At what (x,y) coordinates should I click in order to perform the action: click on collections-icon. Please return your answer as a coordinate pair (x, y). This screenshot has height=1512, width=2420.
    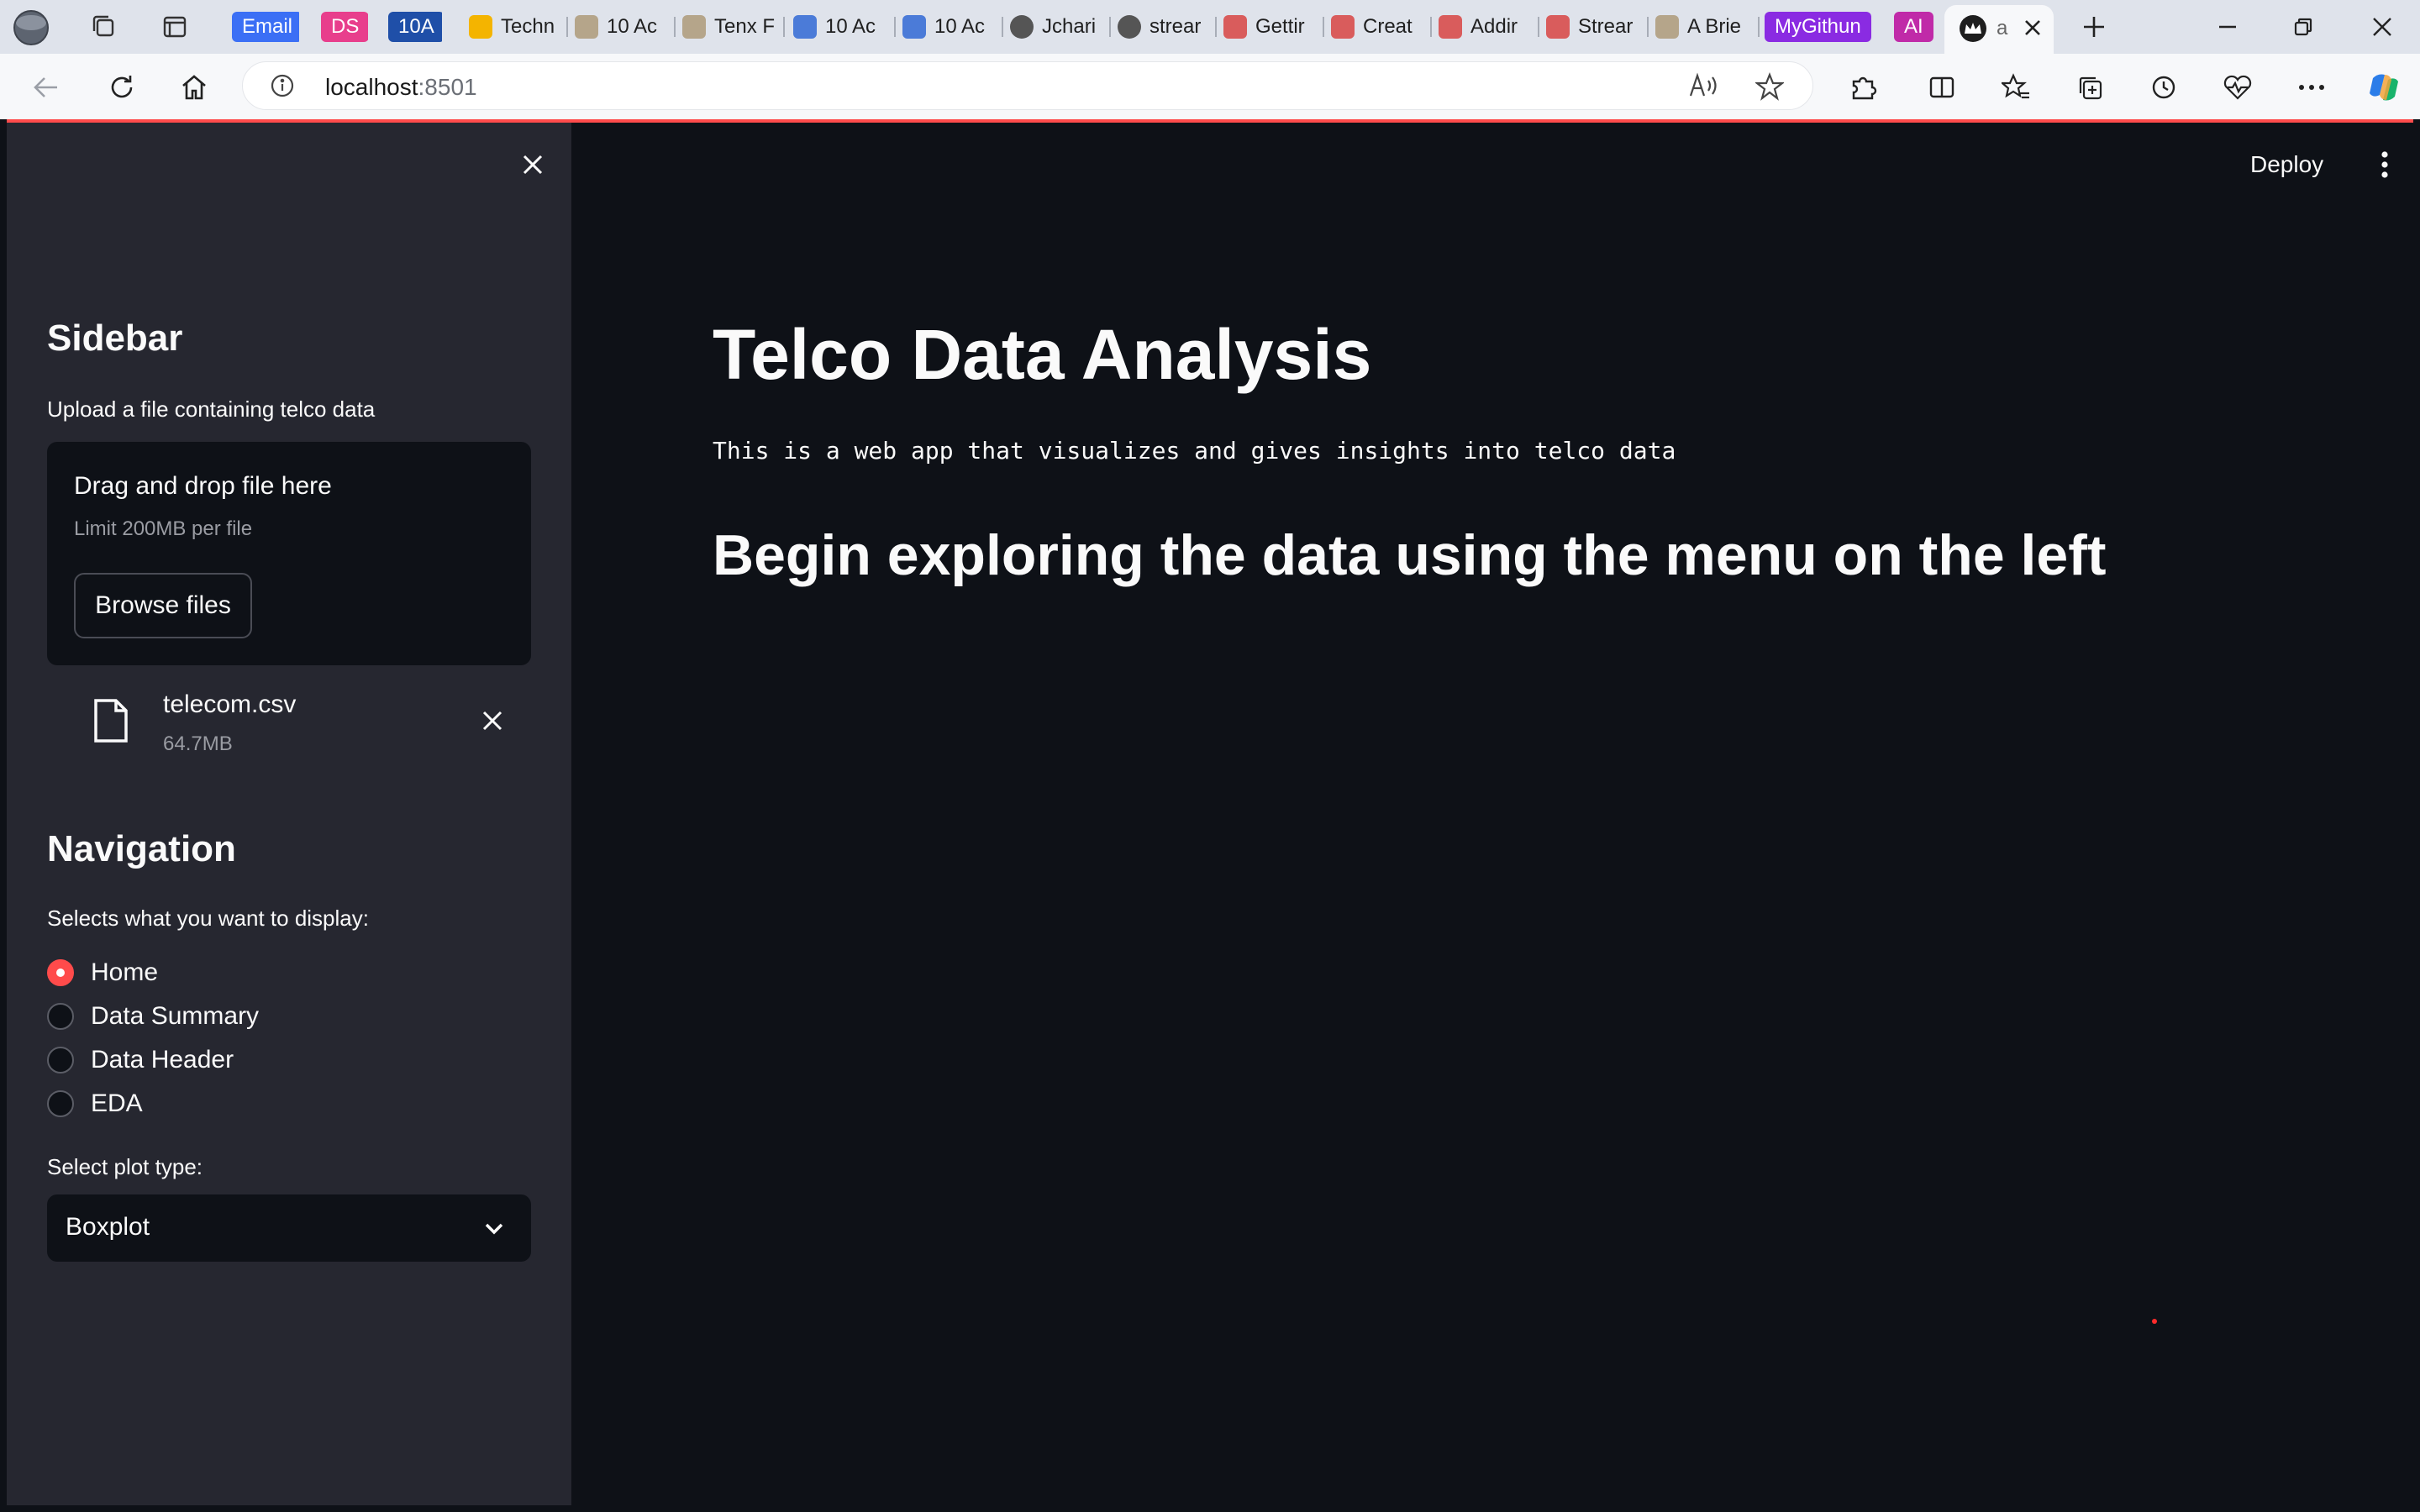
    Looking at the image, I should click on (2089, 87).